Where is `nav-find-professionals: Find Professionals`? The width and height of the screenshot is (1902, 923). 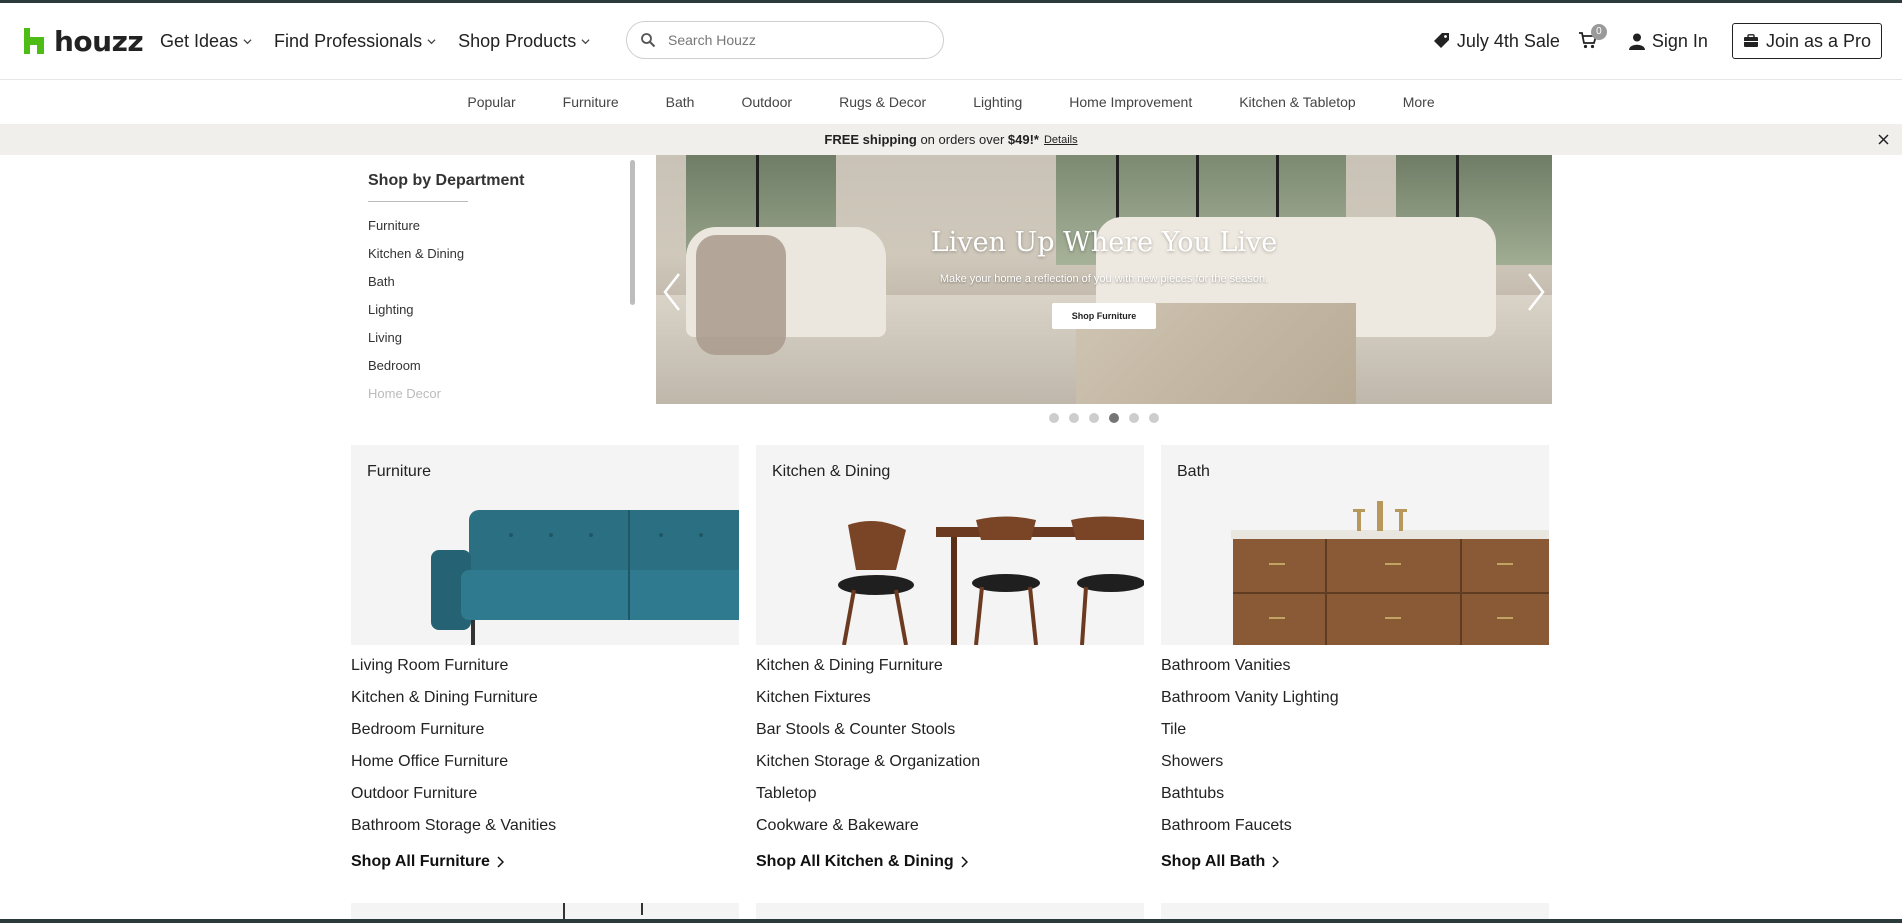
nav-find-professionals: Find Professionals is located at coordinates (355, 41).